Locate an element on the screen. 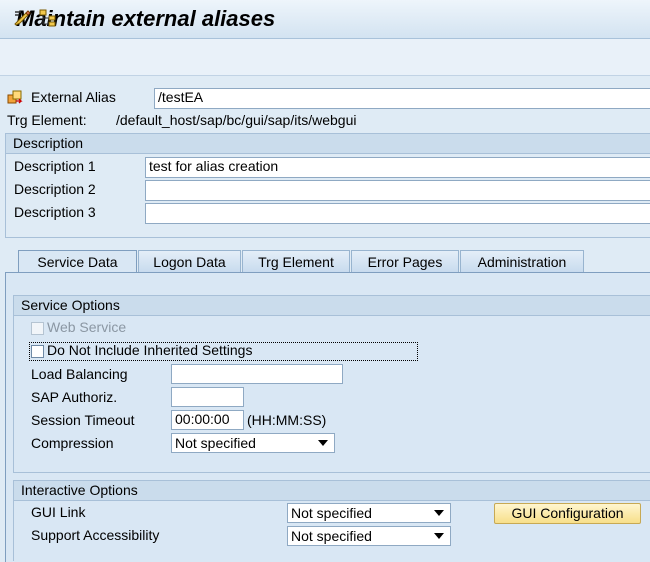  trg-element-label: Trg Element: is located at coordinates (47, 120).